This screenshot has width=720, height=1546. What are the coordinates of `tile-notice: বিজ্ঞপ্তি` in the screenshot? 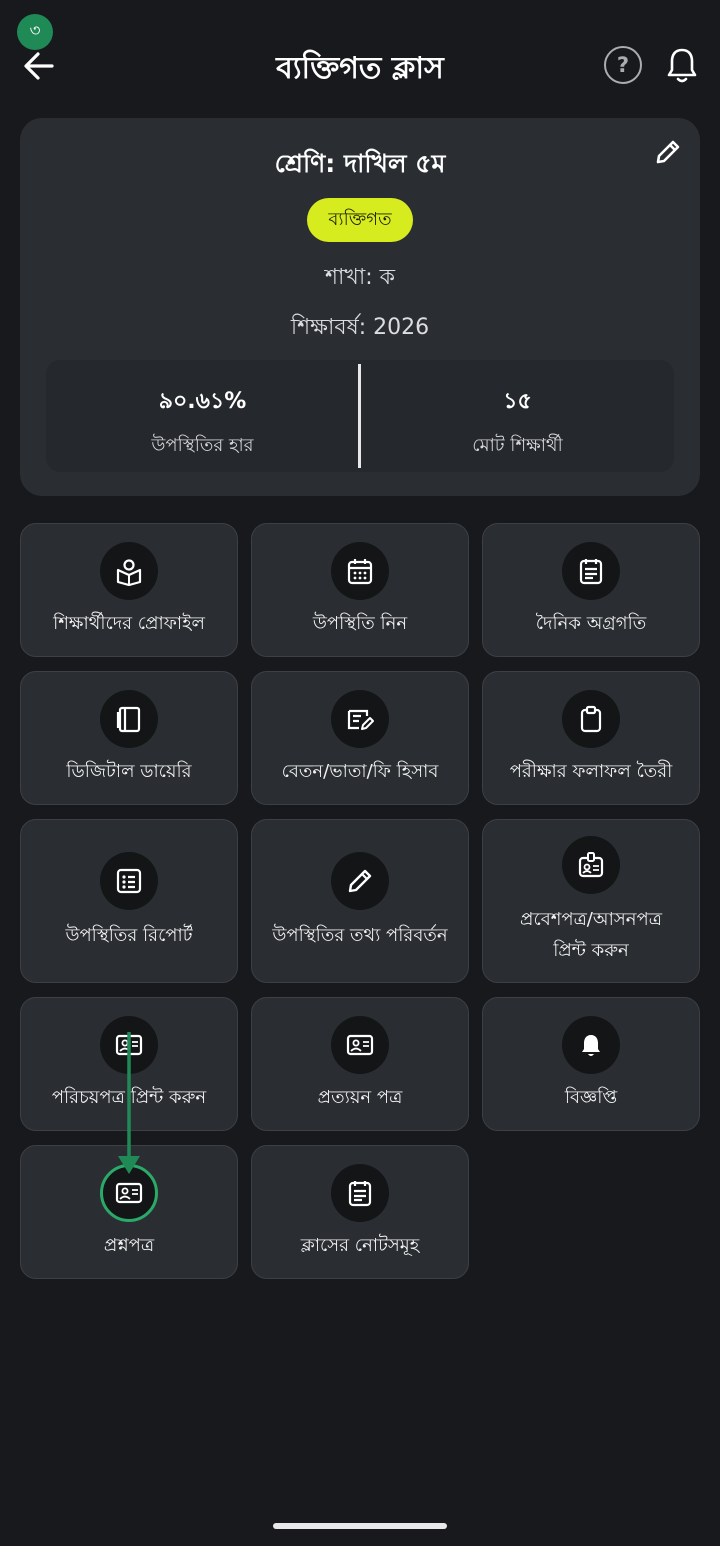 It's located at (591, 1064).